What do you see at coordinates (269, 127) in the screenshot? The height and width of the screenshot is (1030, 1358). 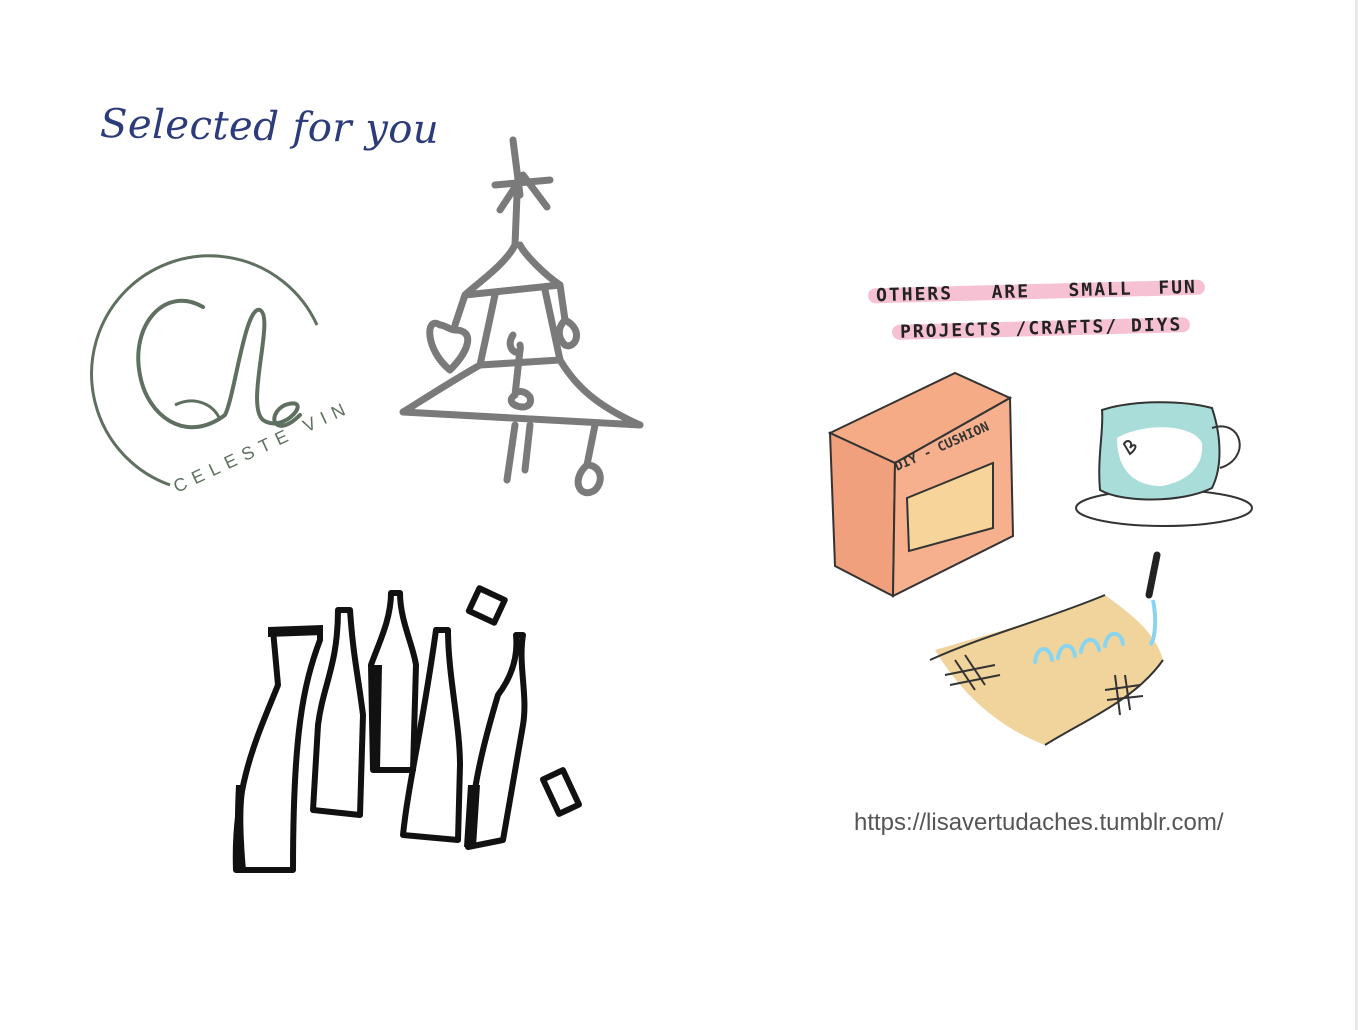 I see `page-title: Selected for you` at bounding box center [269, 127].